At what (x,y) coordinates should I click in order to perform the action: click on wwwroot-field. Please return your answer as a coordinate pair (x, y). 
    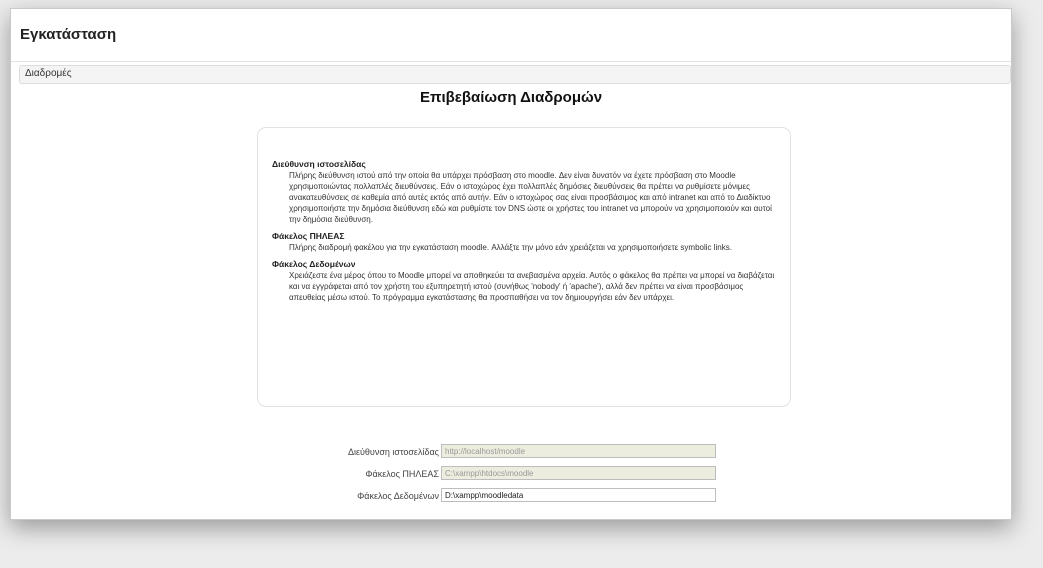
    Looking at the image, I should click on (578, 451).